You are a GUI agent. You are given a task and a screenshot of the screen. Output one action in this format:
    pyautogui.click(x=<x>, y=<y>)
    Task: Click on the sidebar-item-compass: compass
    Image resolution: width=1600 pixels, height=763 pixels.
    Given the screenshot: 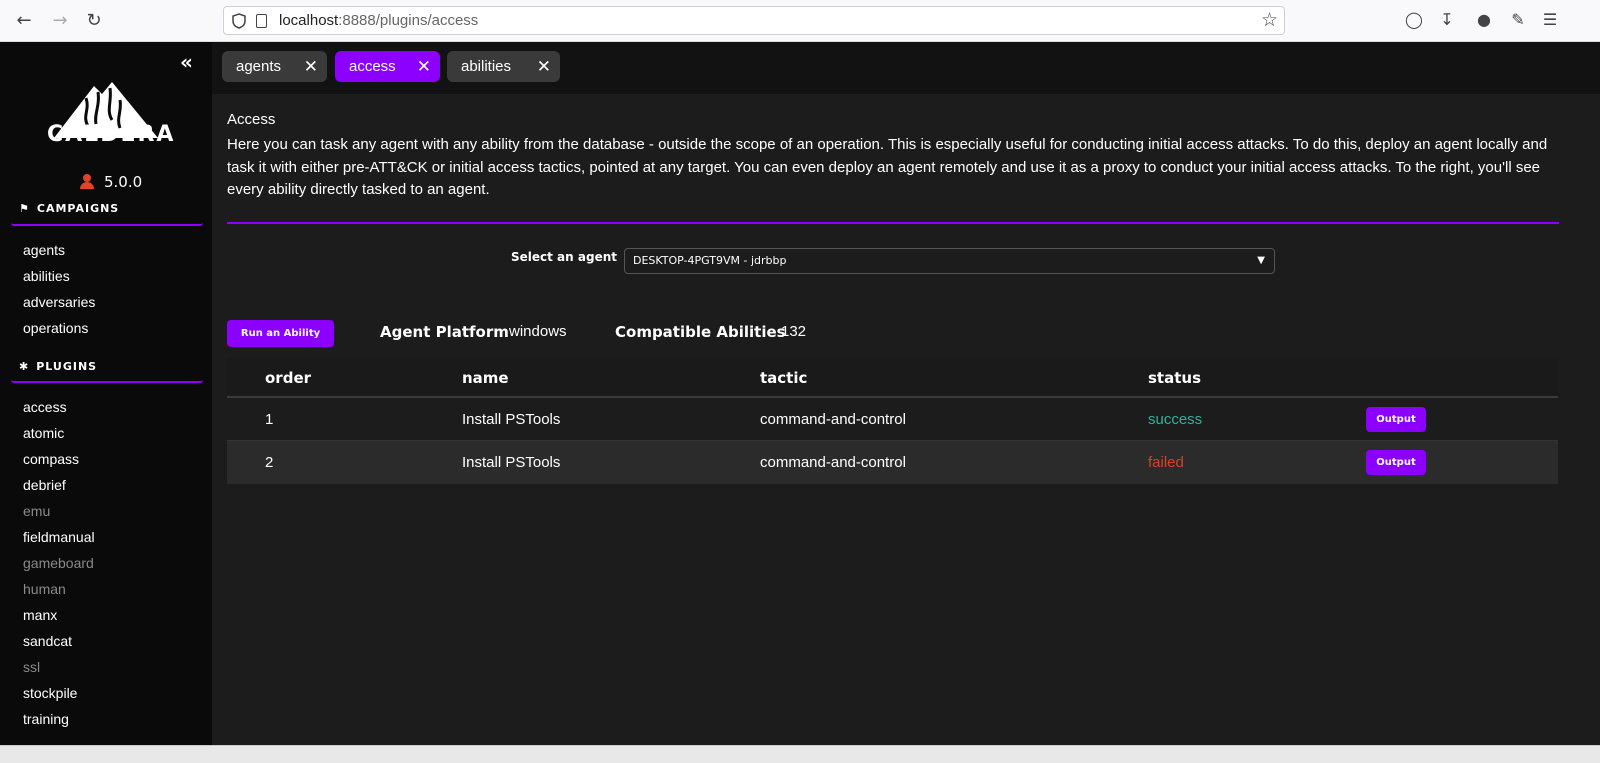 What is the action you would take?
    pyautogui.click(x=51, y=459)
    